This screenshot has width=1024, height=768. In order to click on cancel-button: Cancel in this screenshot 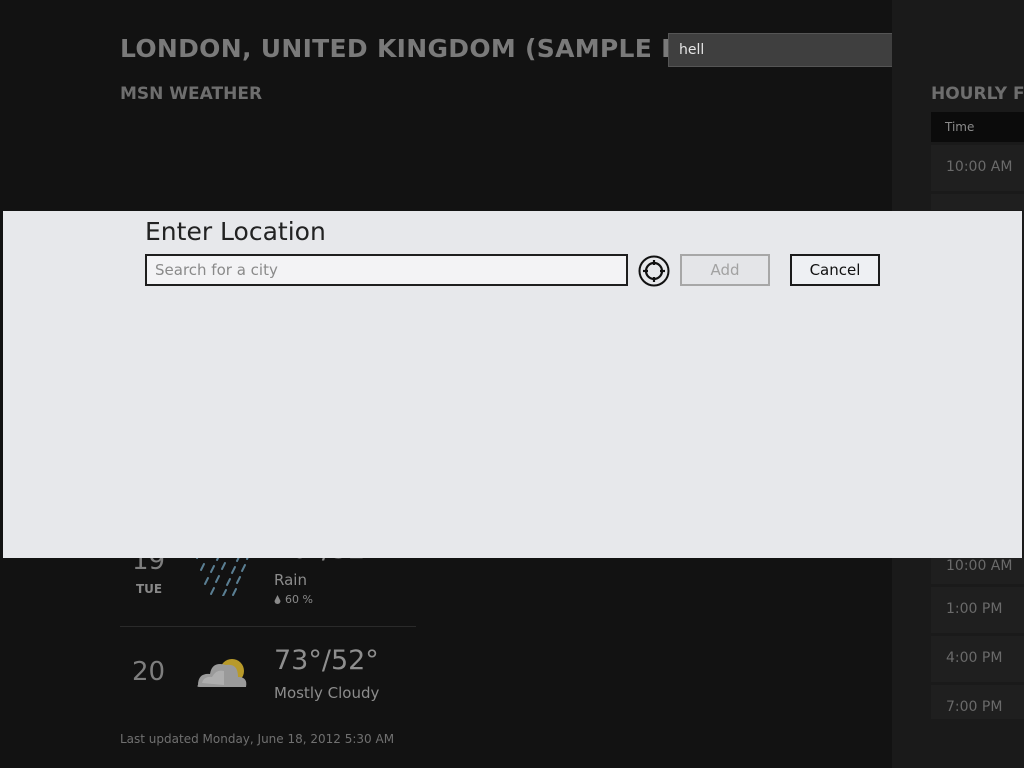, I will do `click(835, 270)`.